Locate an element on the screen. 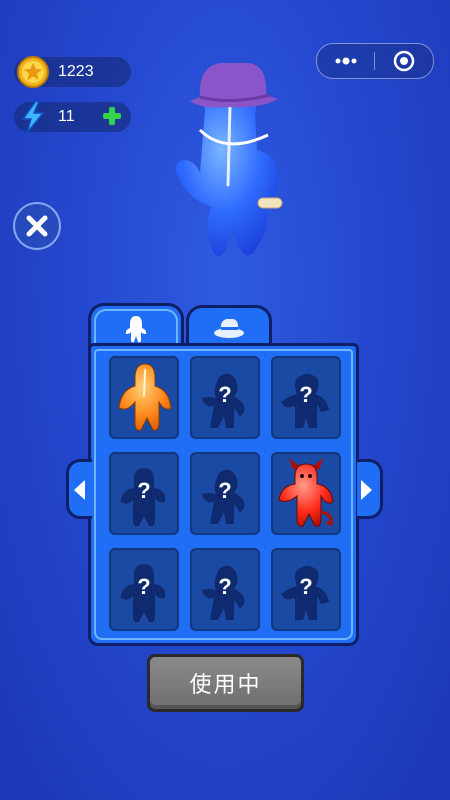 The height and width of the screenshot is (800, 450). plus-icon is located at coordinates (112, 116).